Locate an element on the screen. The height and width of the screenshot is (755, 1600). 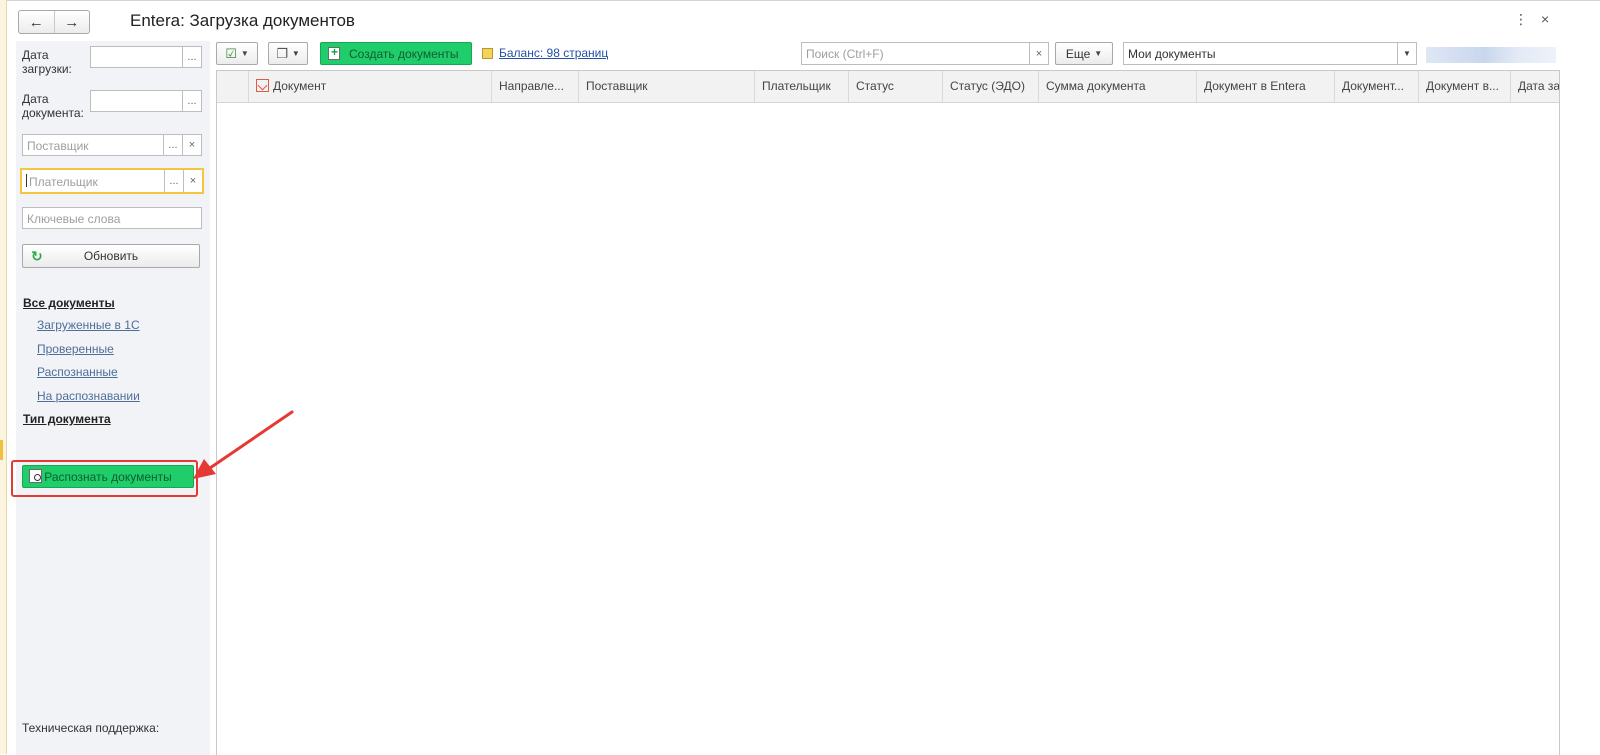
forward-arrow-icon: → is located at coordinates (71, 22).